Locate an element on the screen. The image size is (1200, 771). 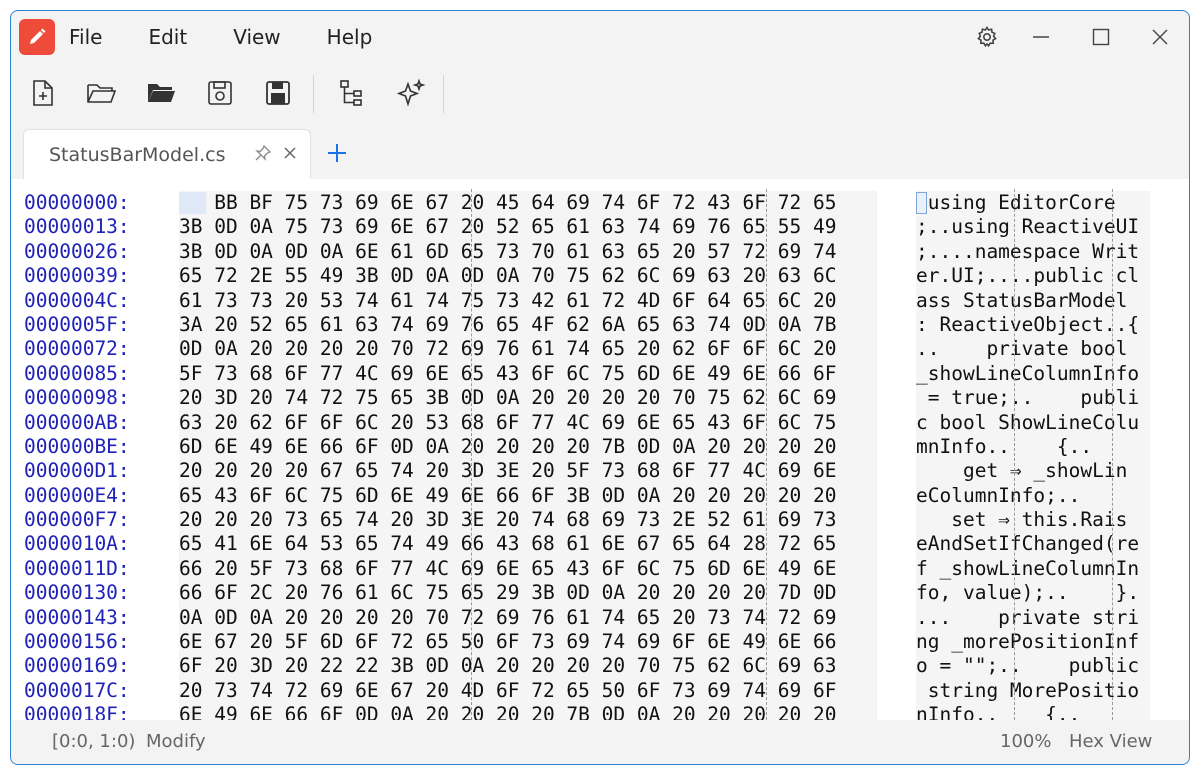
save-icon is located at coordinates (220, 93).